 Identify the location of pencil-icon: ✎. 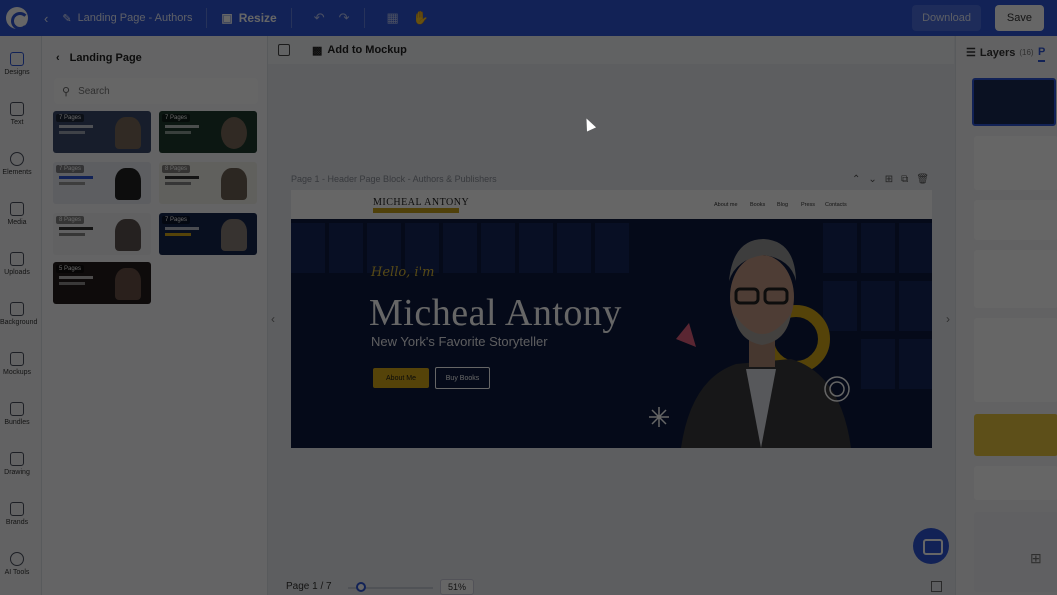
(67, 18).